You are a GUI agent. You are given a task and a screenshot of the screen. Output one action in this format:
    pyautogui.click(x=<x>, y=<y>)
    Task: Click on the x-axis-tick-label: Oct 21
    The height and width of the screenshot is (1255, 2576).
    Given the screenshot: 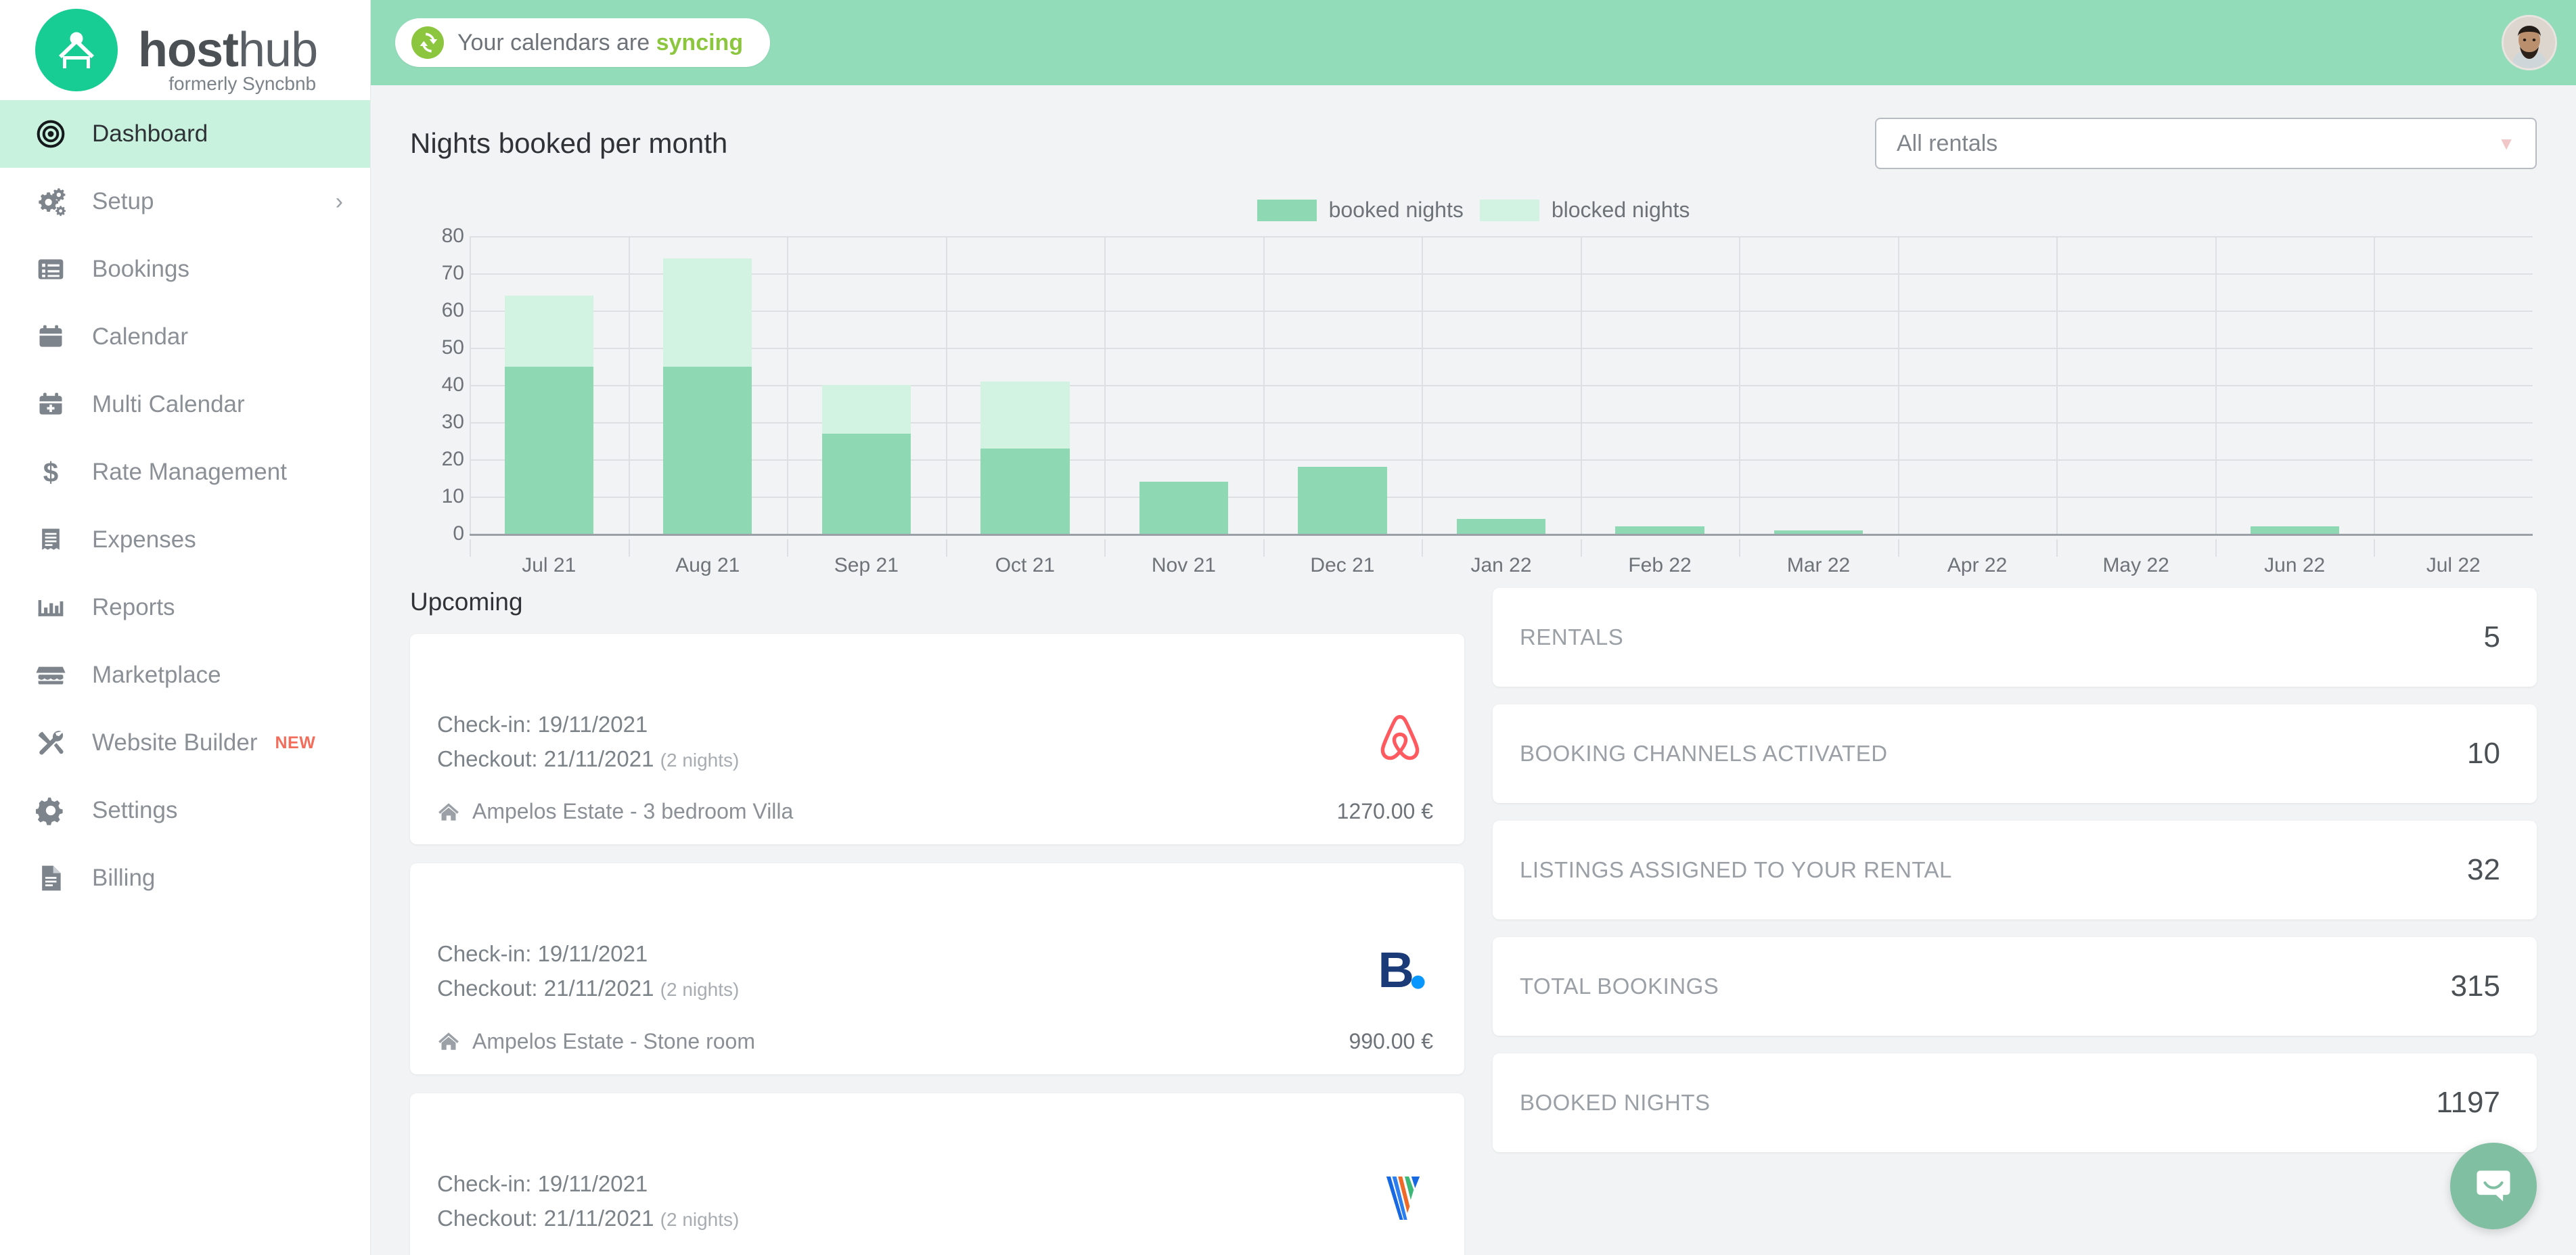 What is the action you would take?
    pyautogui.click(x=1025, y=565)
    